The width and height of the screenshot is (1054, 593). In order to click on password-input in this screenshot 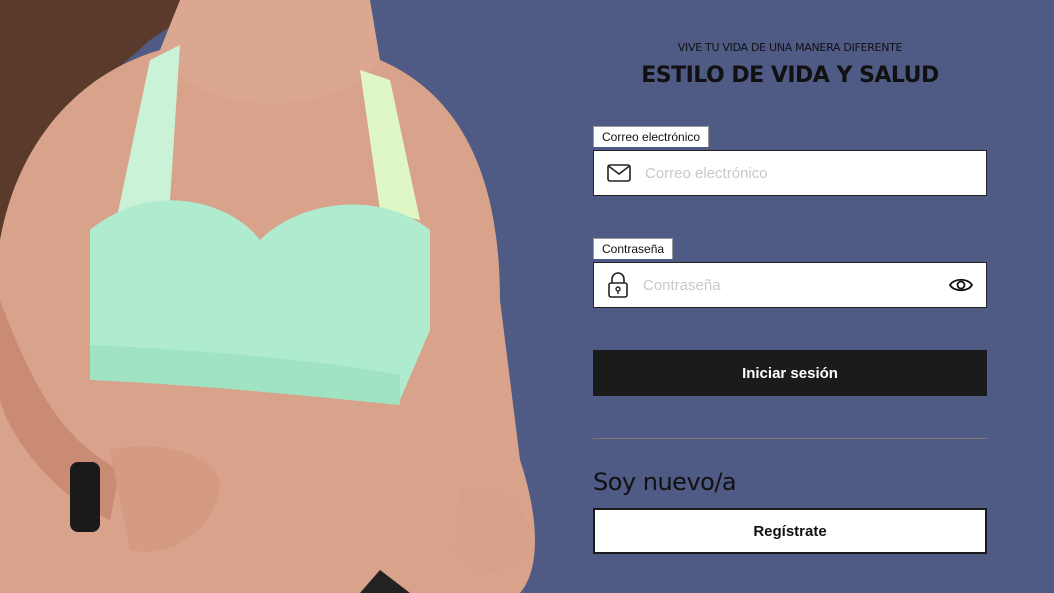, I will do `click(788, 285)`.